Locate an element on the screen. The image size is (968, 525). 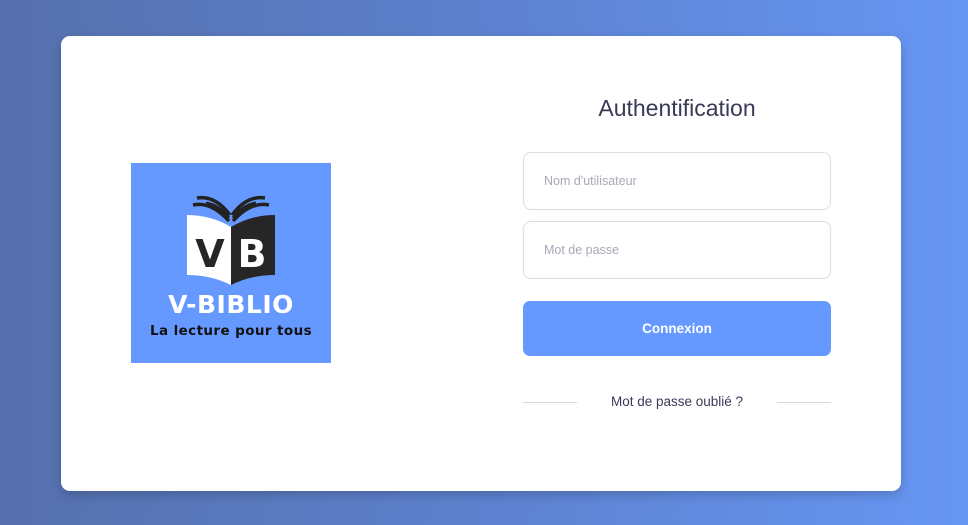
username-input is located at coordinates (677, 181).